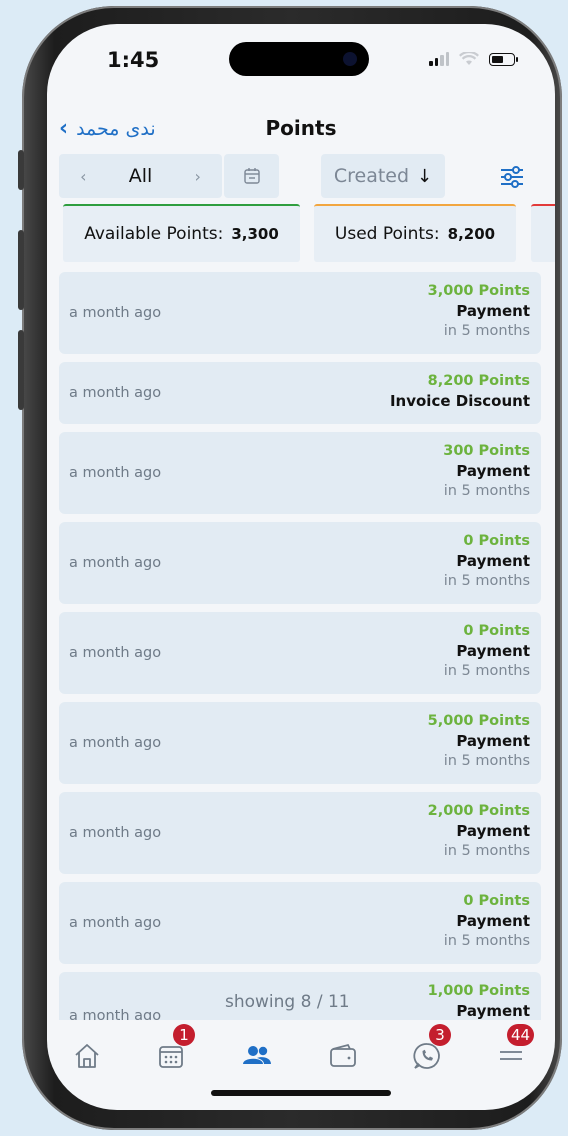  I want to click on back-button: ‹ ندى محمد, so click(107, 128).